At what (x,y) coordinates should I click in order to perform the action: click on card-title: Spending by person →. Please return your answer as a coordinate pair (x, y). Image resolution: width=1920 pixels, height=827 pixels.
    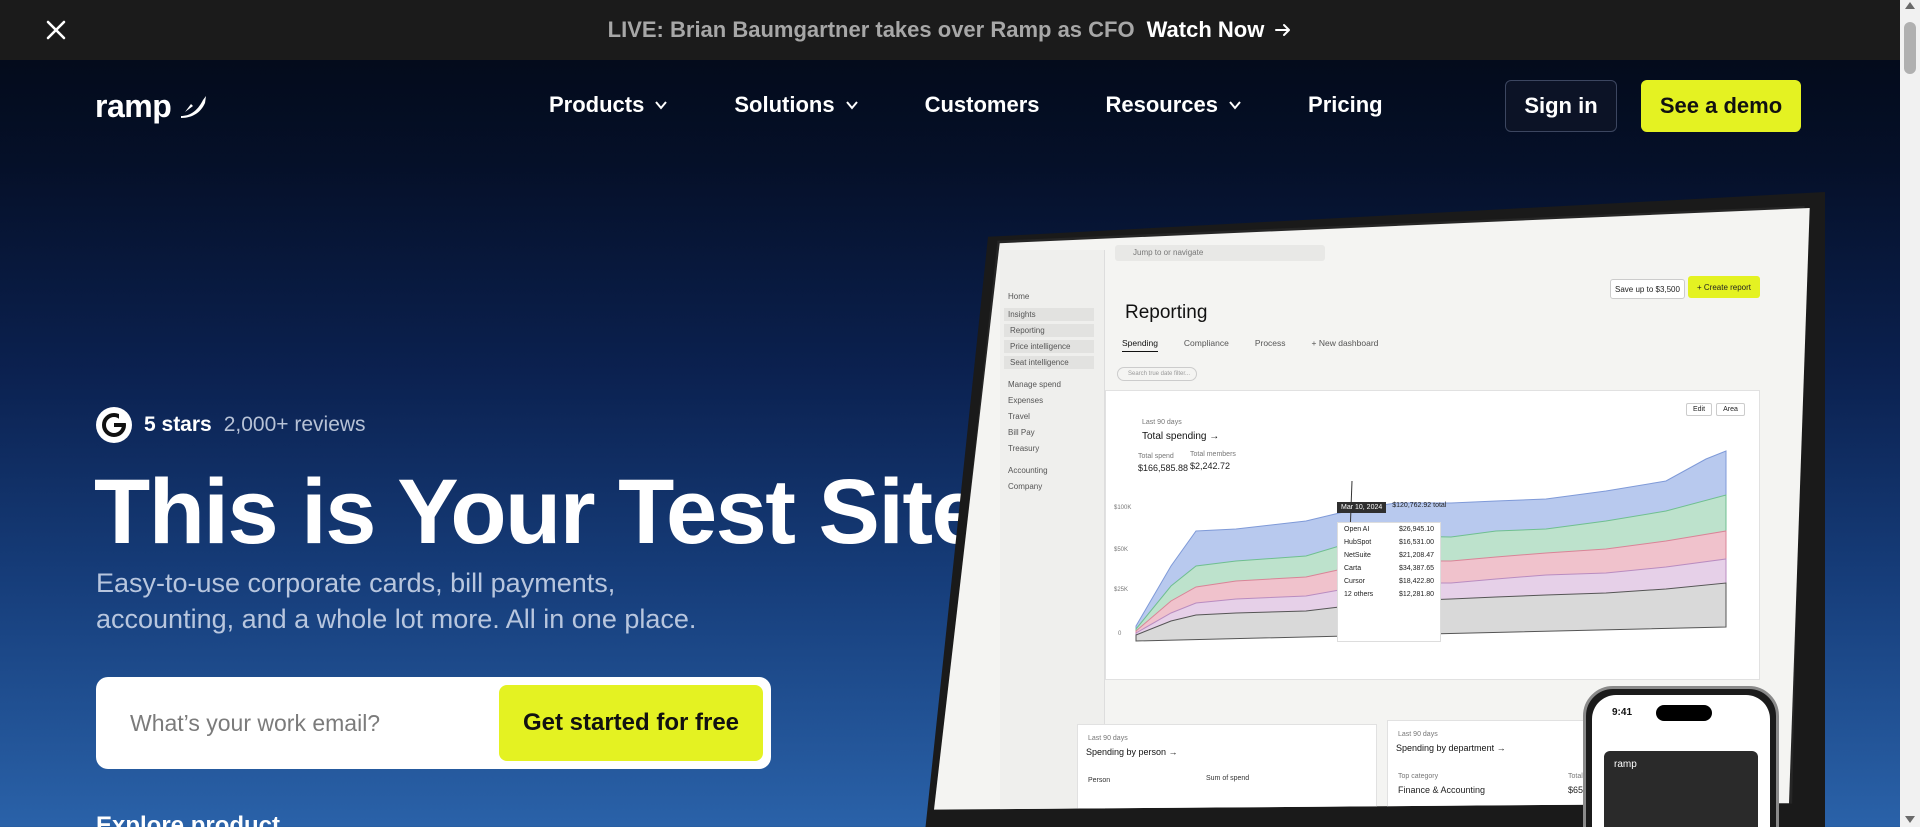
    Looking at the image, I should click on (1132, 752).